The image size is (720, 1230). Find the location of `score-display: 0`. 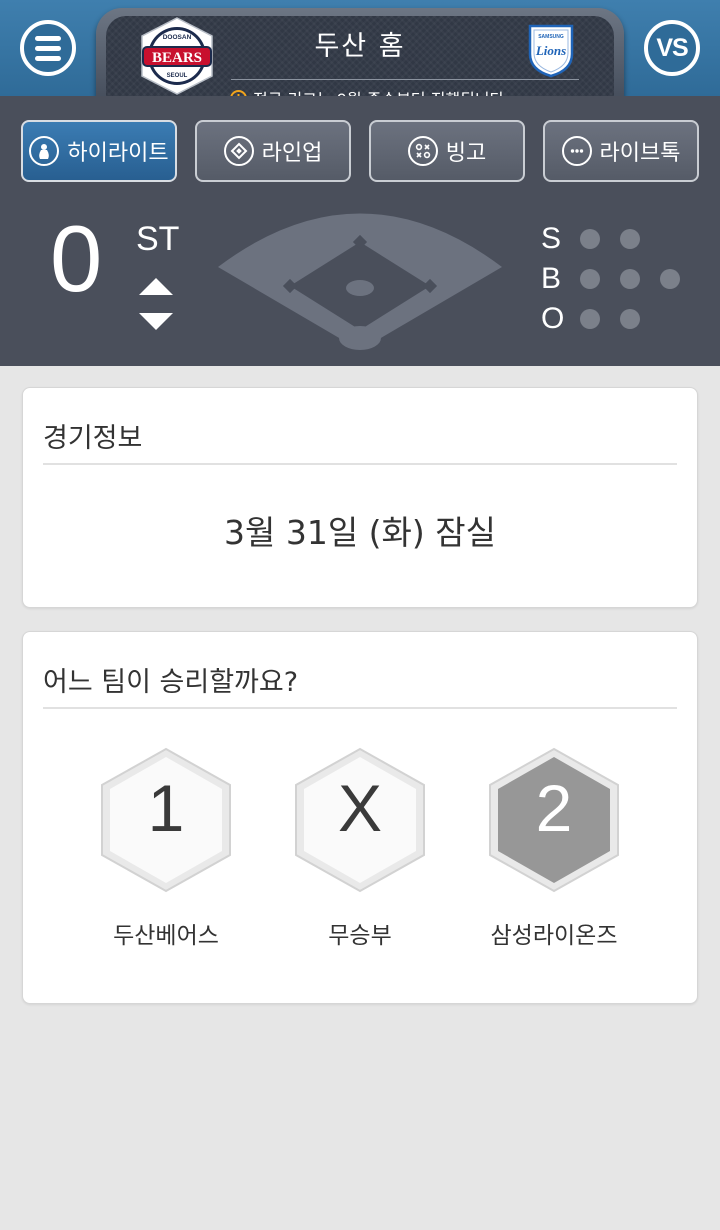

score-display: 0 is located at coordinates (76, 258).